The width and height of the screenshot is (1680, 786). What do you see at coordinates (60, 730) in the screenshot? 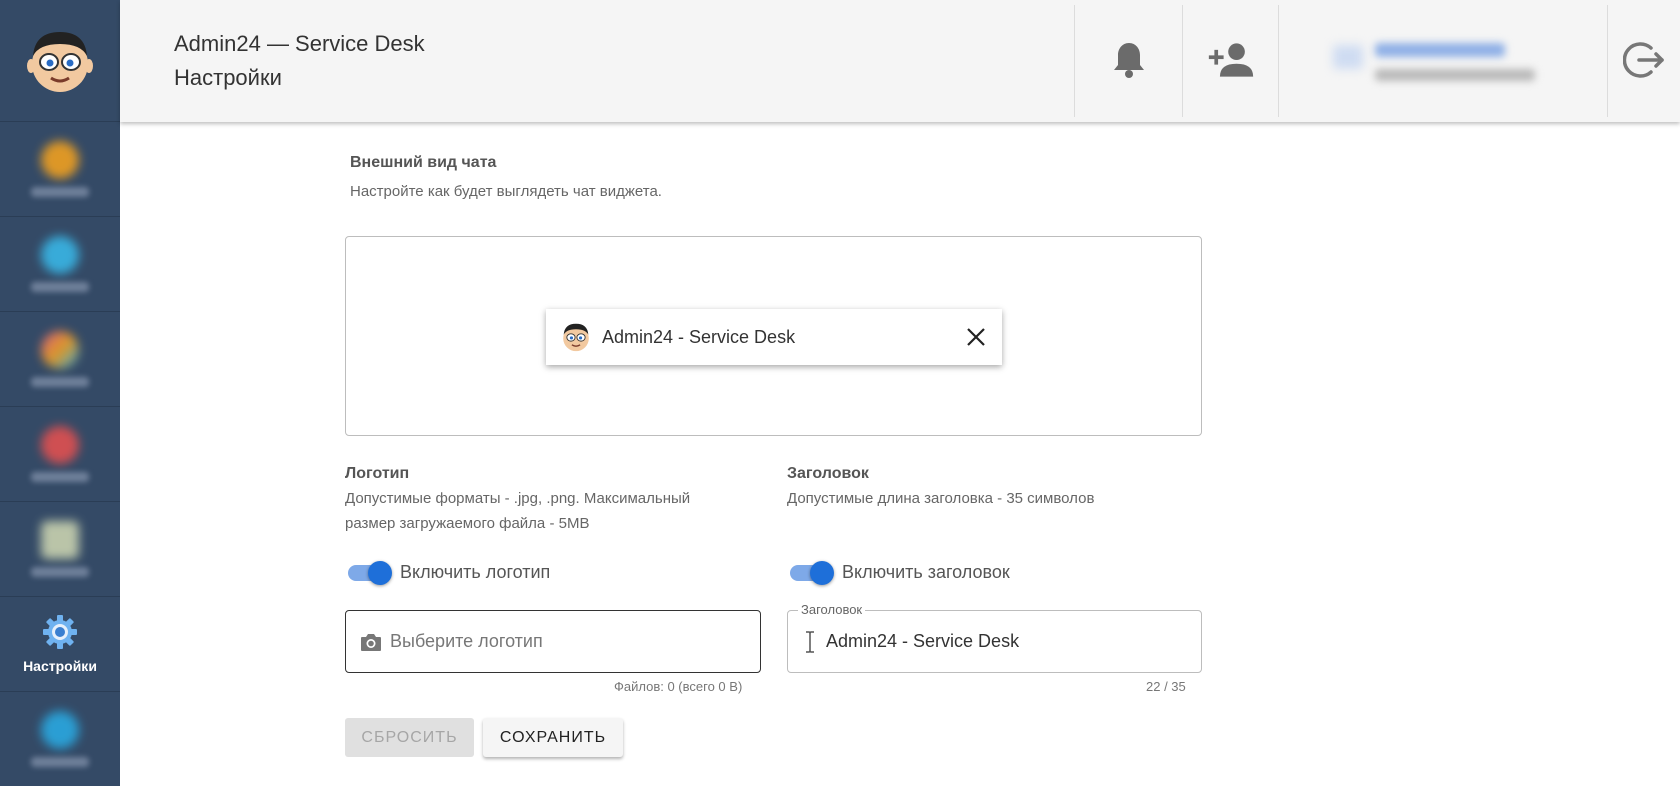
I see `support-icon` at bounding box center [60, 730].